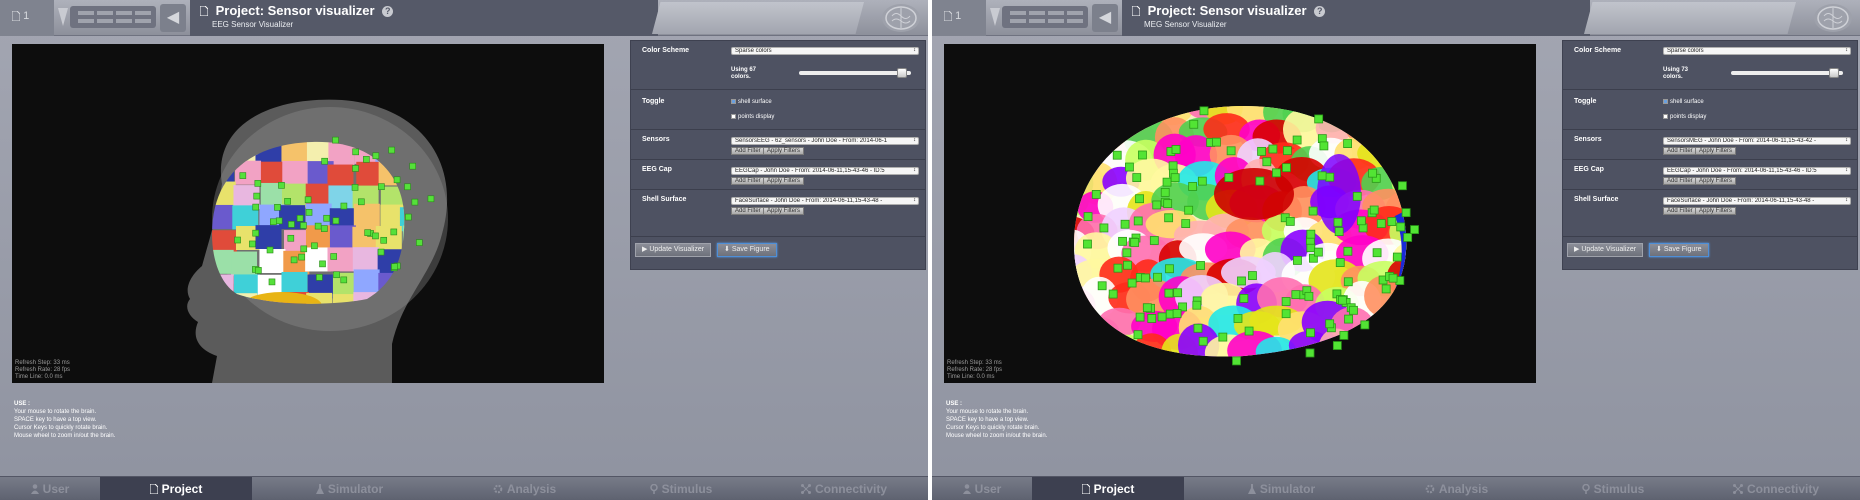 This screenshot has width=1860, height=500. What do you see at coordinates (1589, 169) in the screenshot?
I see `eeg-cap-label: EEG Cap` at bounding box center [1589, 169].